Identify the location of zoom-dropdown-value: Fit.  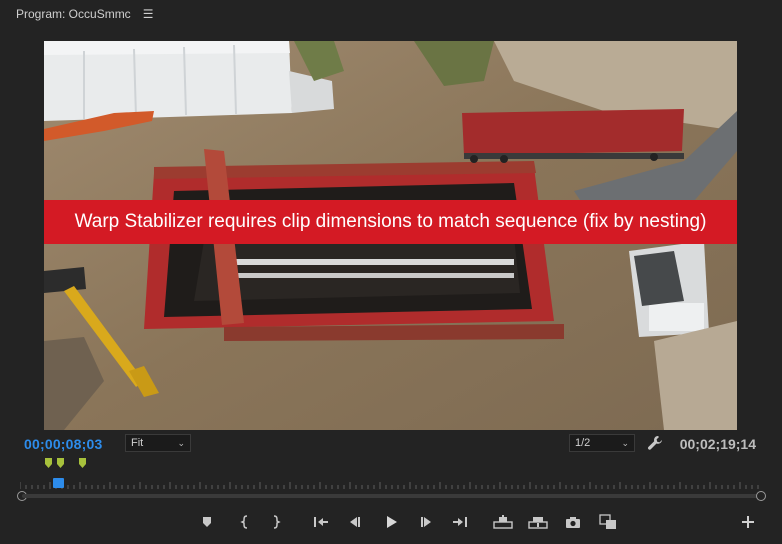
(137, 443).